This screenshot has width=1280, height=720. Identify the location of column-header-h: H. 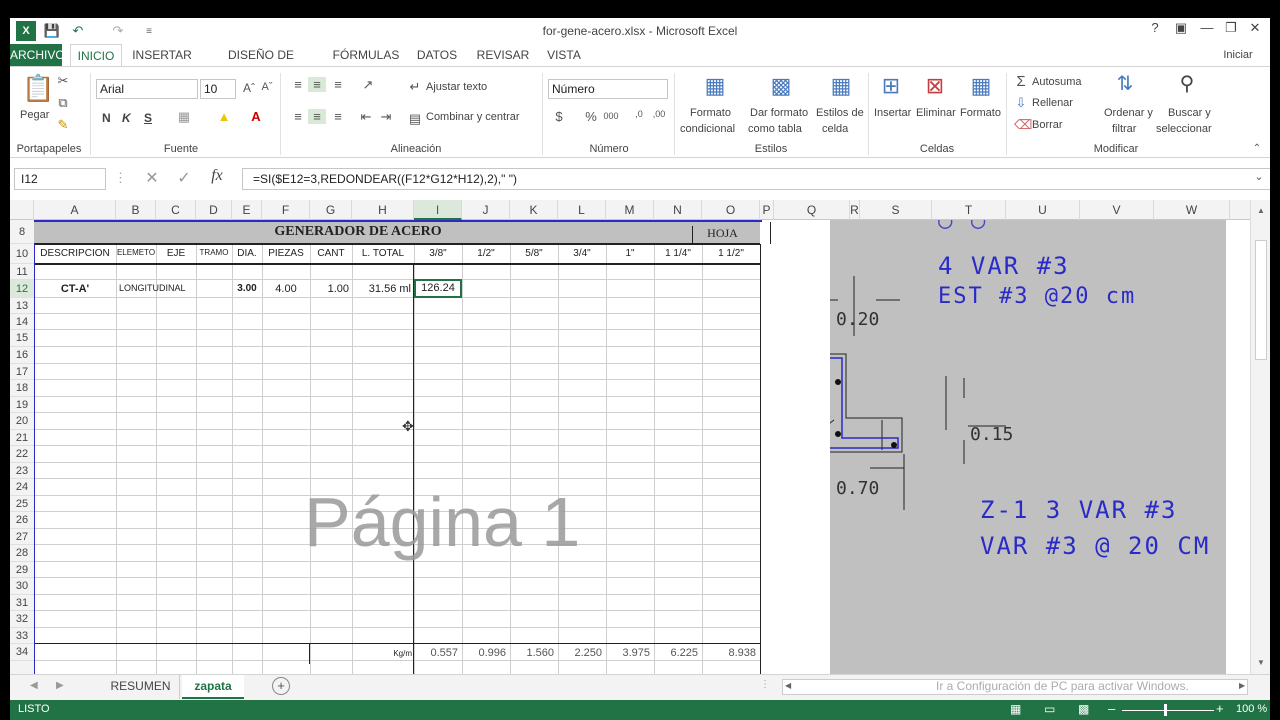
(383, 210).